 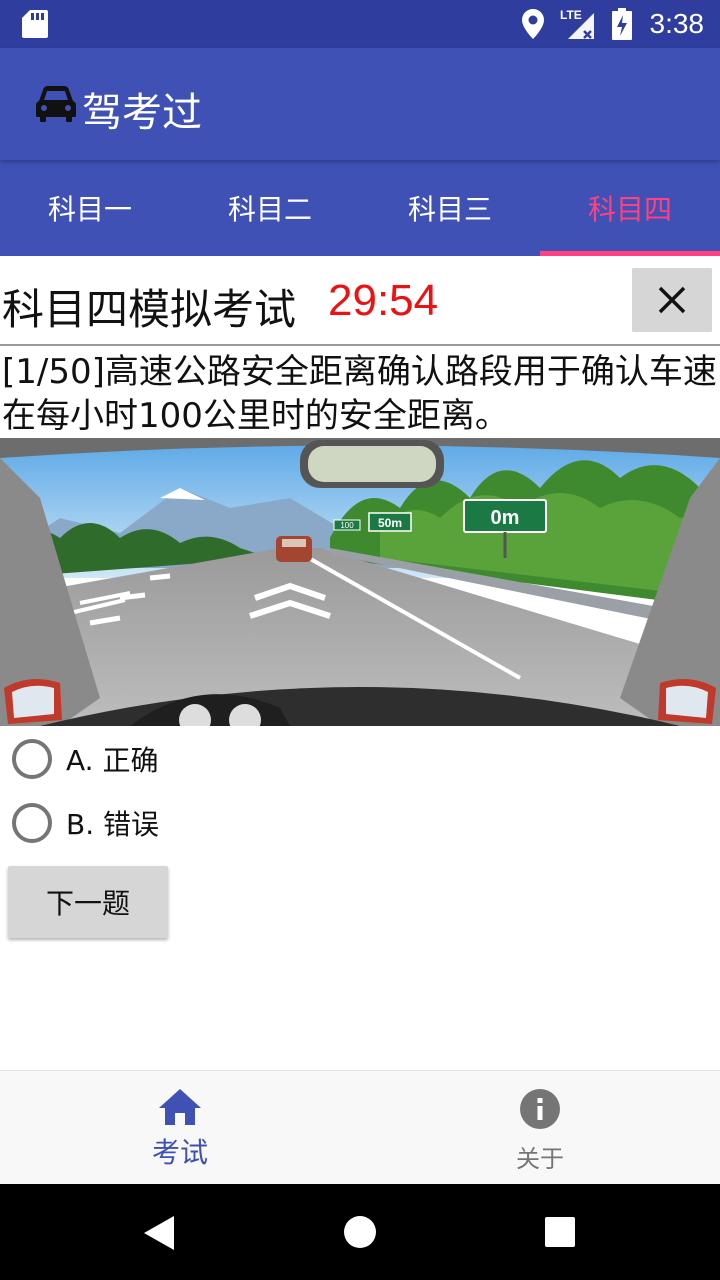 What do you see at coordinates (347, 525) in the screenshot?
I see `speed-sign: 100` at bounding box center [347, 525].